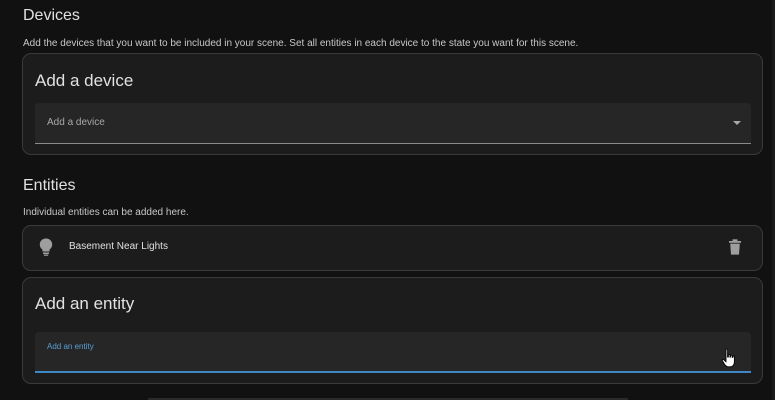  Describe the element at coordinates (393, 143) in the screenshot. I see `field-underline` at that location.